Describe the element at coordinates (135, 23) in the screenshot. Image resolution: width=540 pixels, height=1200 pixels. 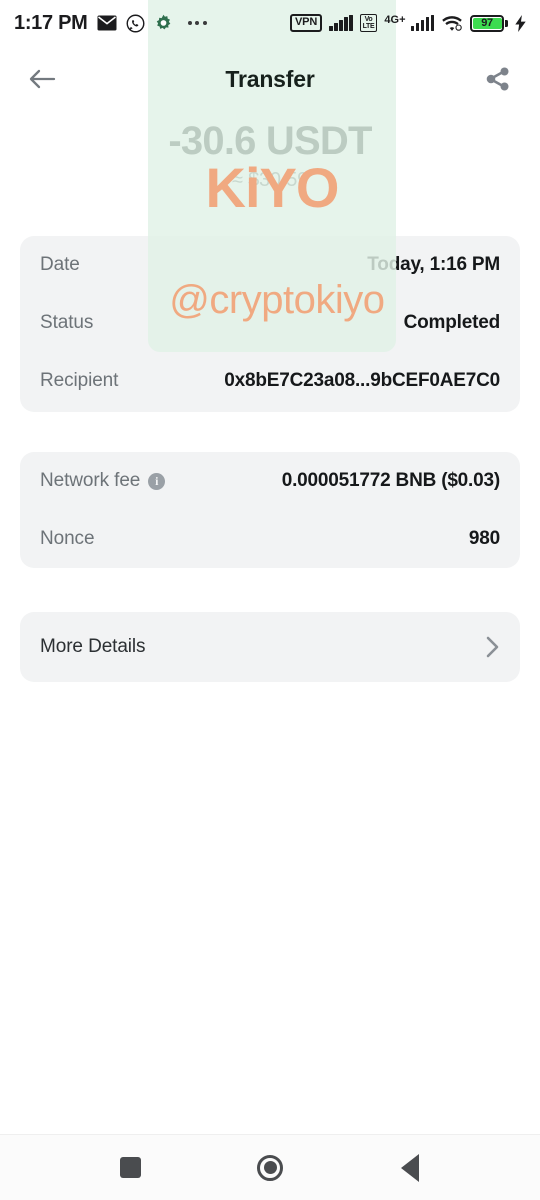
I see `whatsapp-icon` at that location.